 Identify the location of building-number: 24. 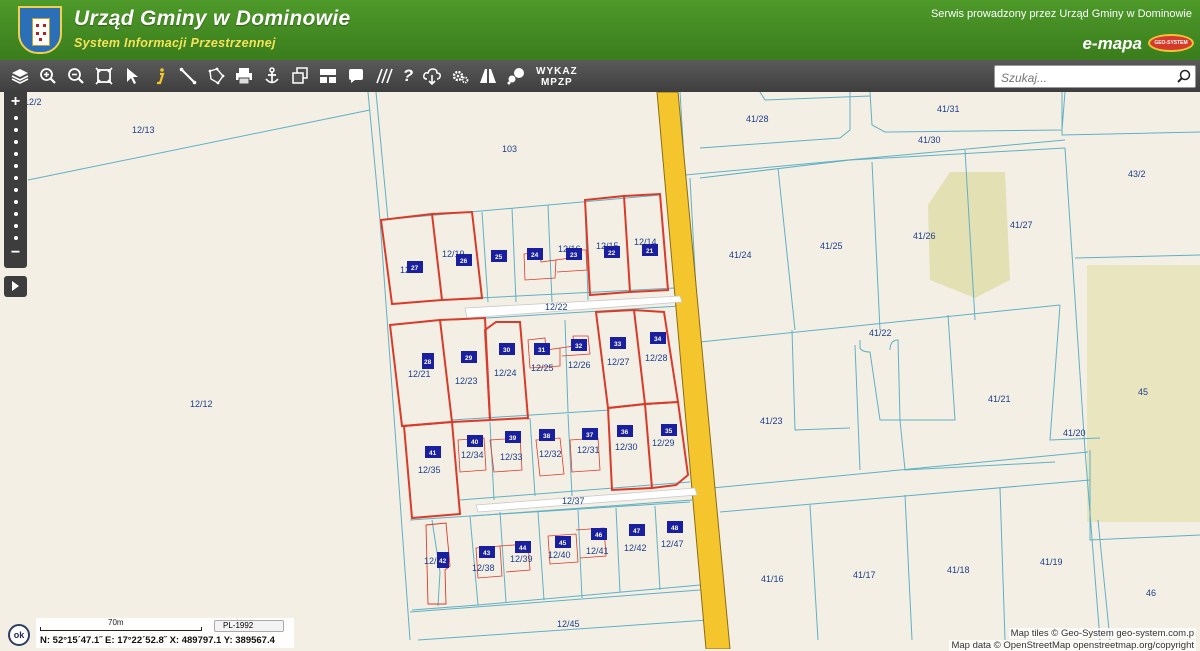
(535, 255).